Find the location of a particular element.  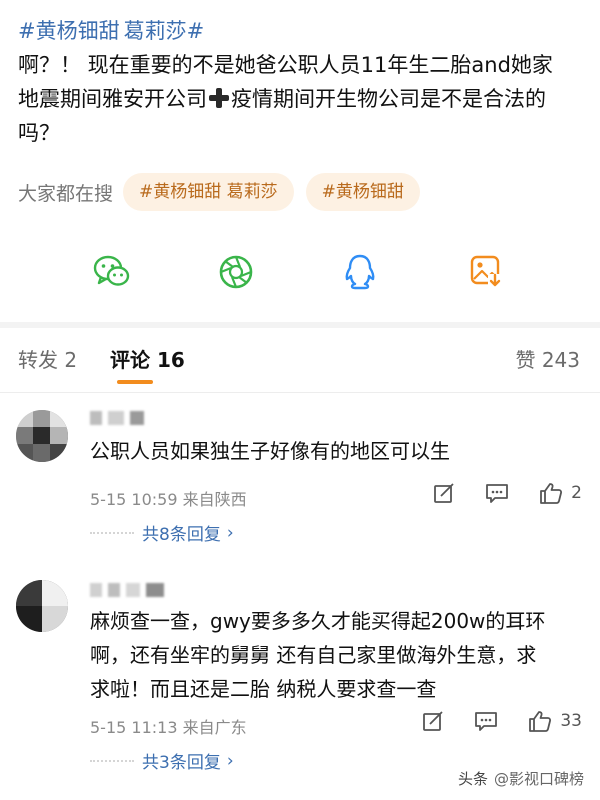

trending-search-row: 大家都在搜 #黄杨钿甜 葛莉莎 #黄杨钿甜 is located at coordinates (225, 192).